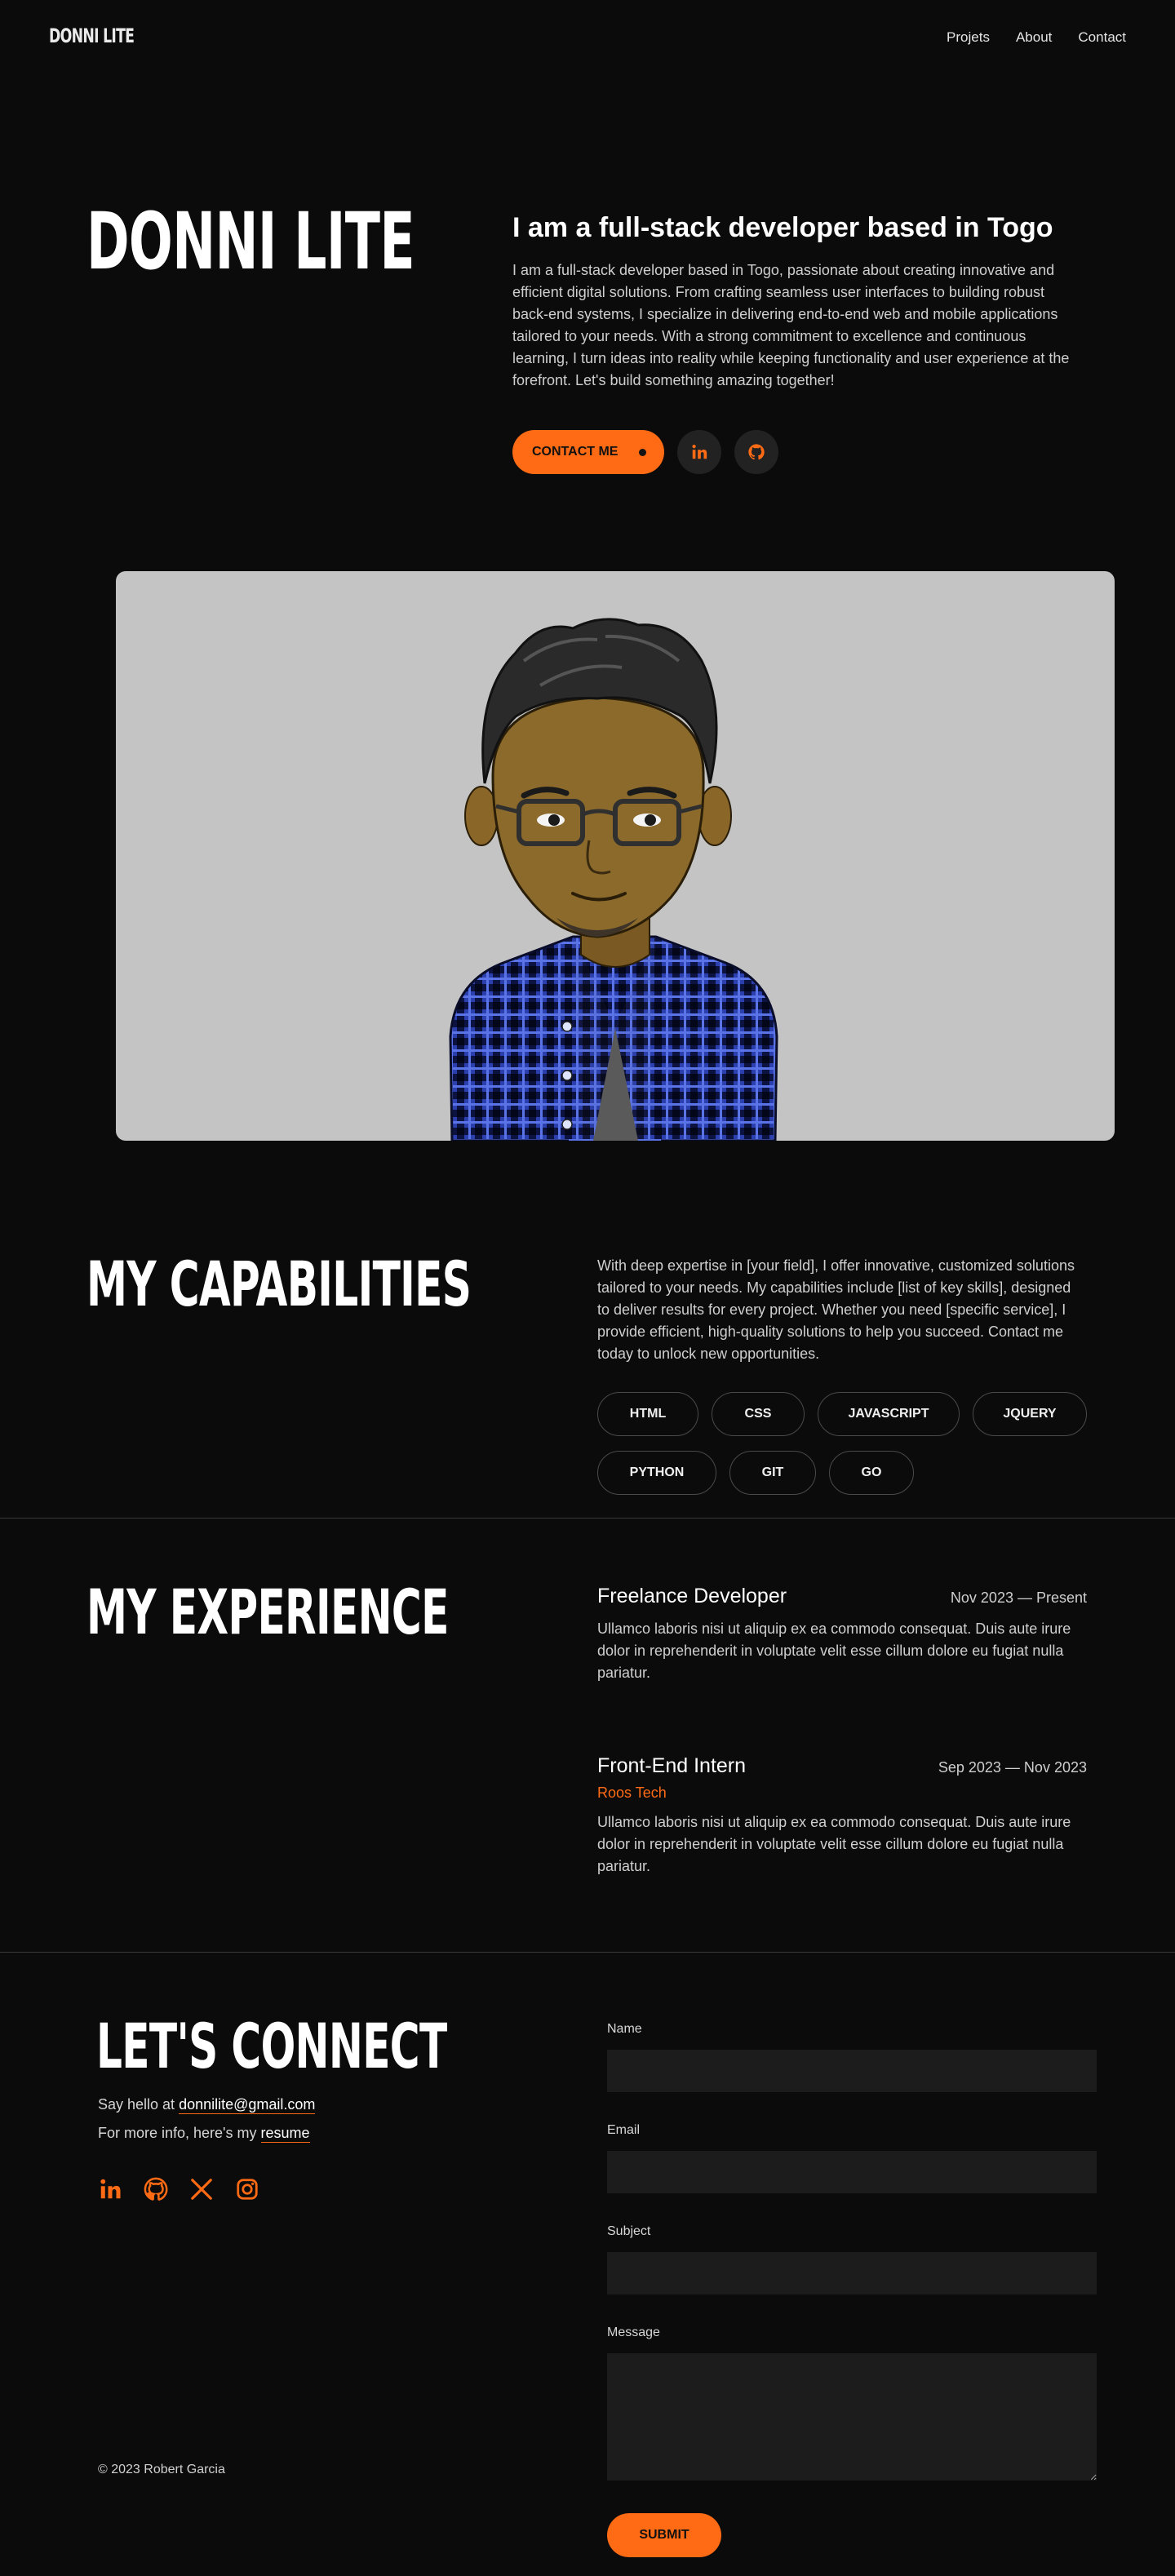 This screenshot has width=1175, height=2576. I want to click on skills-list: HTML CSS JAVASCRIPT JQUERY PYTHON GIT GO, so click(850, 1443).